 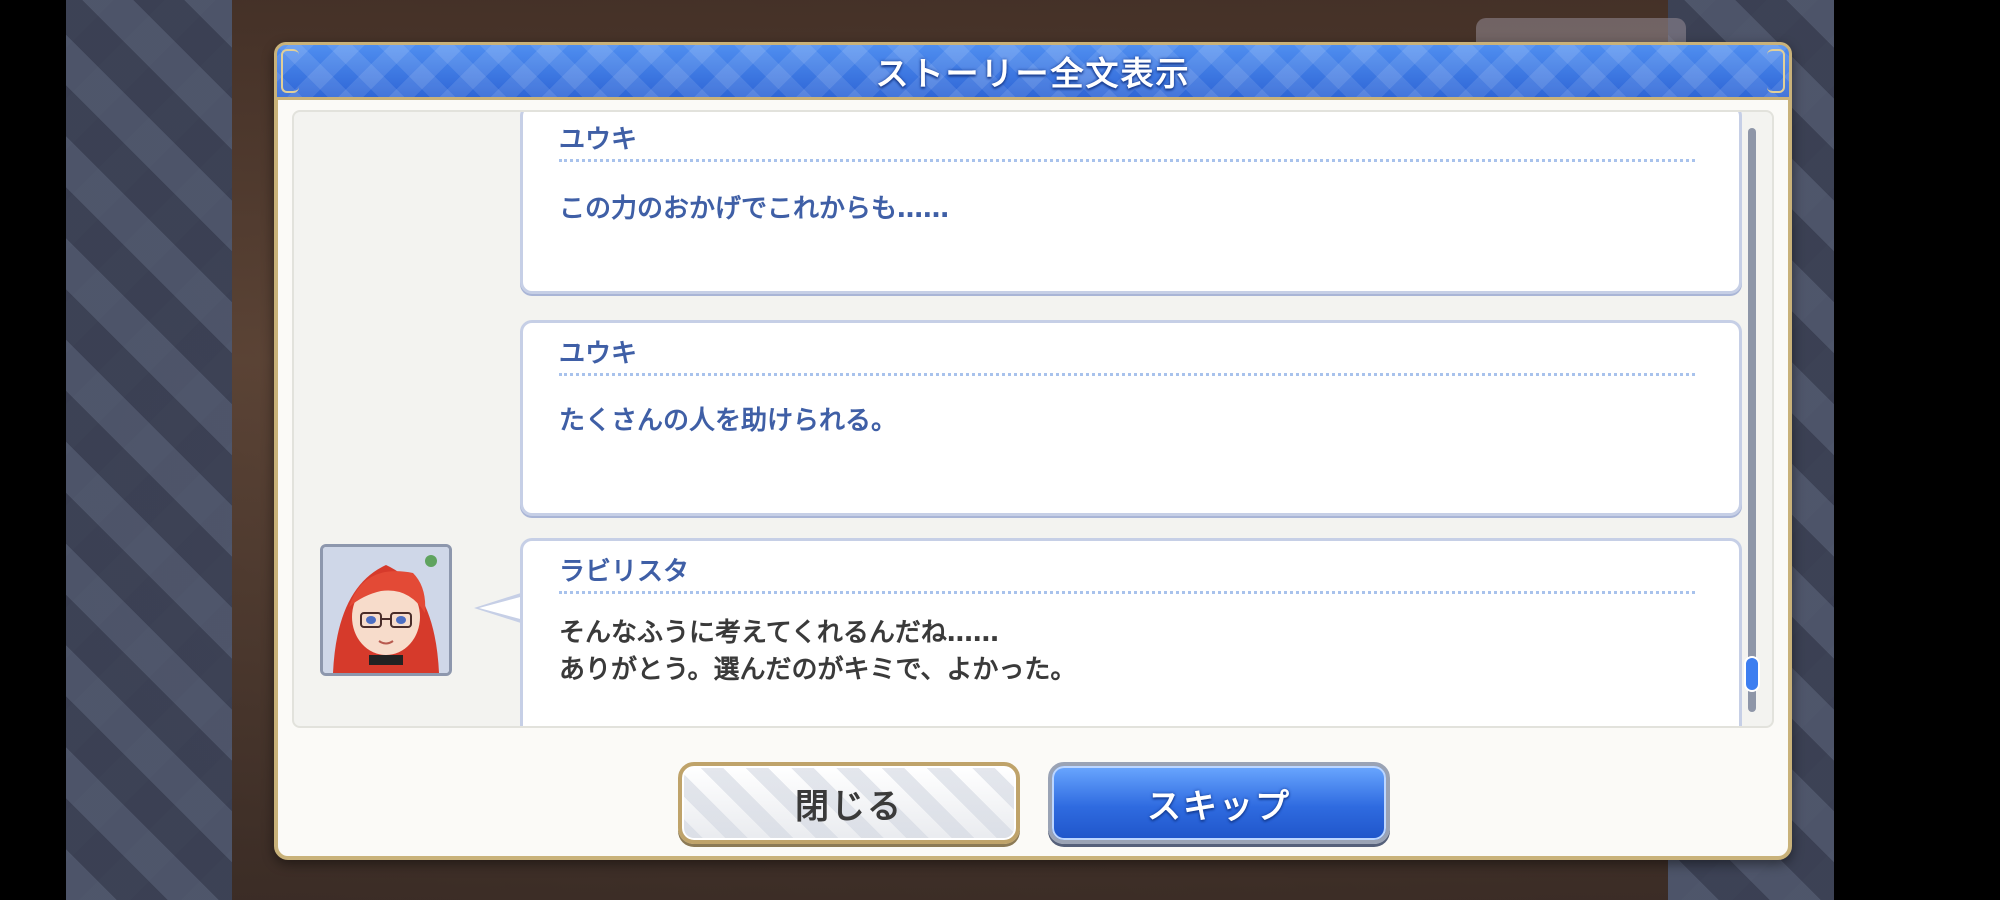 I want to click on red-haired-character-portrait-icon, so click(x=386, y=610).